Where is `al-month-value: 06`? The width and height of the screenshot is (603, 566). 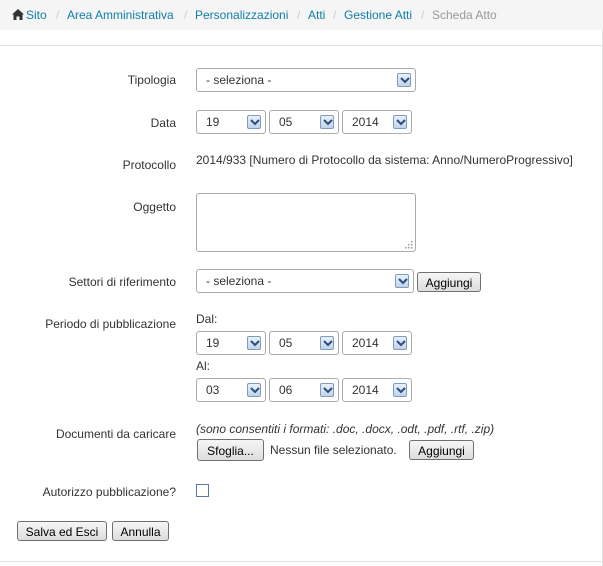 al-month-value: 06 is located at coordinates (286, 390).